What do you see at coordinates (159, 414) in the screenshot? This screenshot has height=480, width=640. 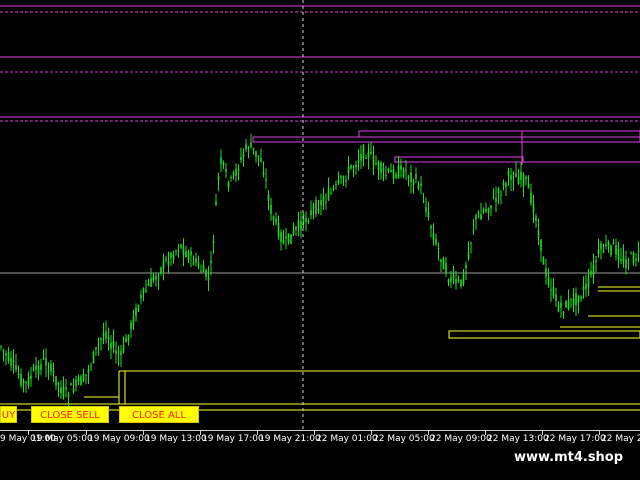 I see `close-all-button: CLOSE ALL` at bounding box center [159, 414].